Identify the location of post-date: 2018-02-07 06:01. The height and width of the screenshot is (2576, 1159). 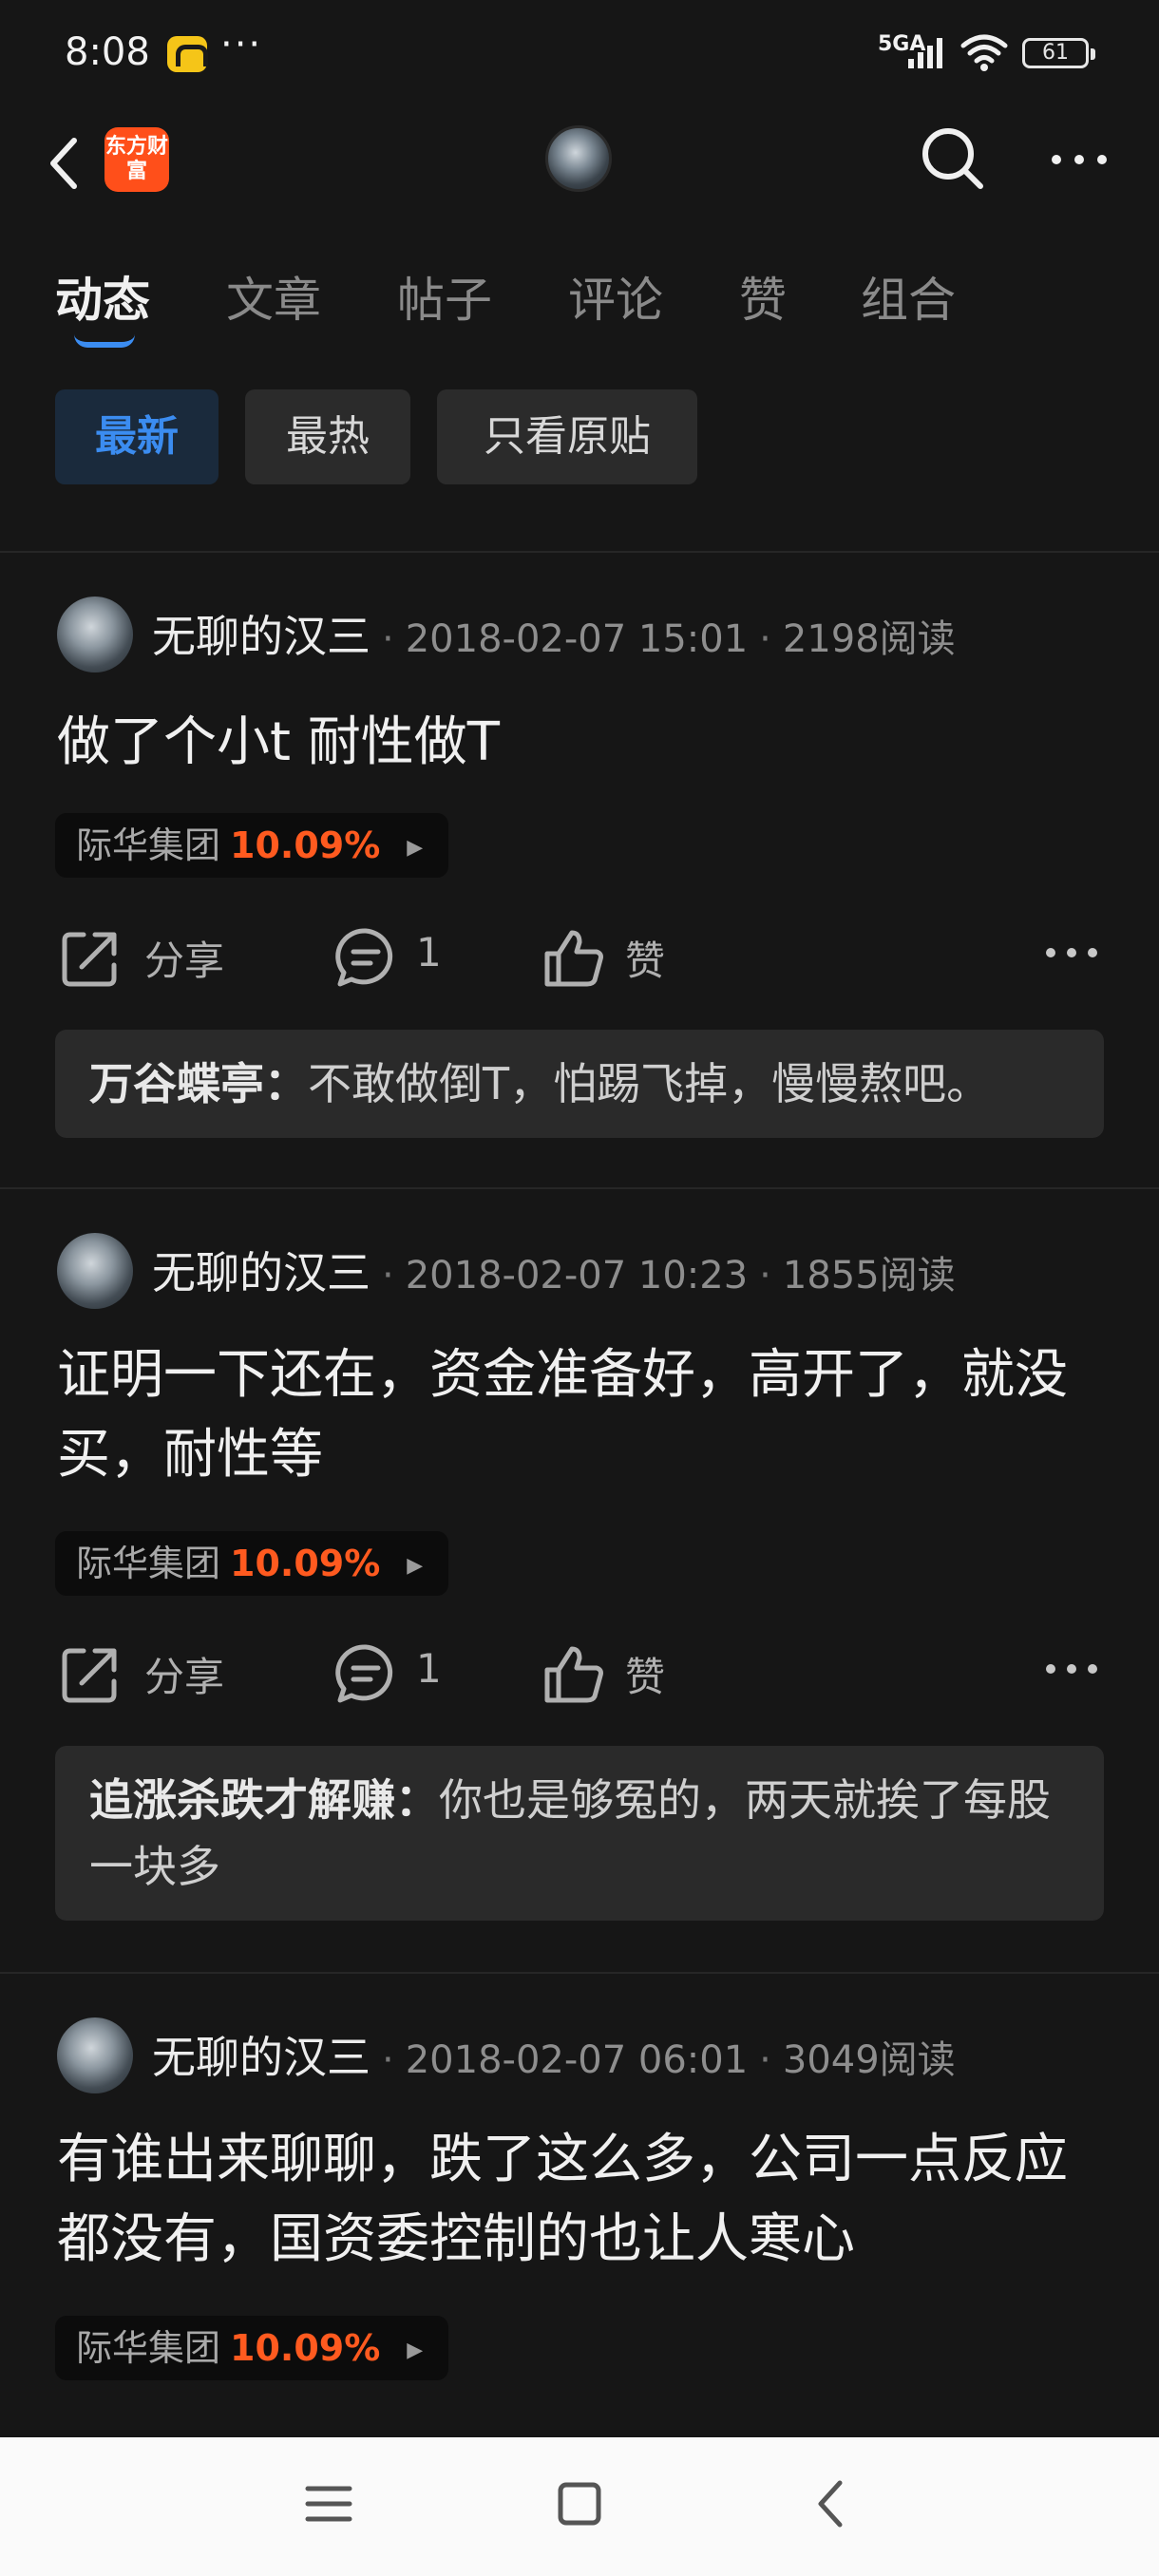
(577, 2060).